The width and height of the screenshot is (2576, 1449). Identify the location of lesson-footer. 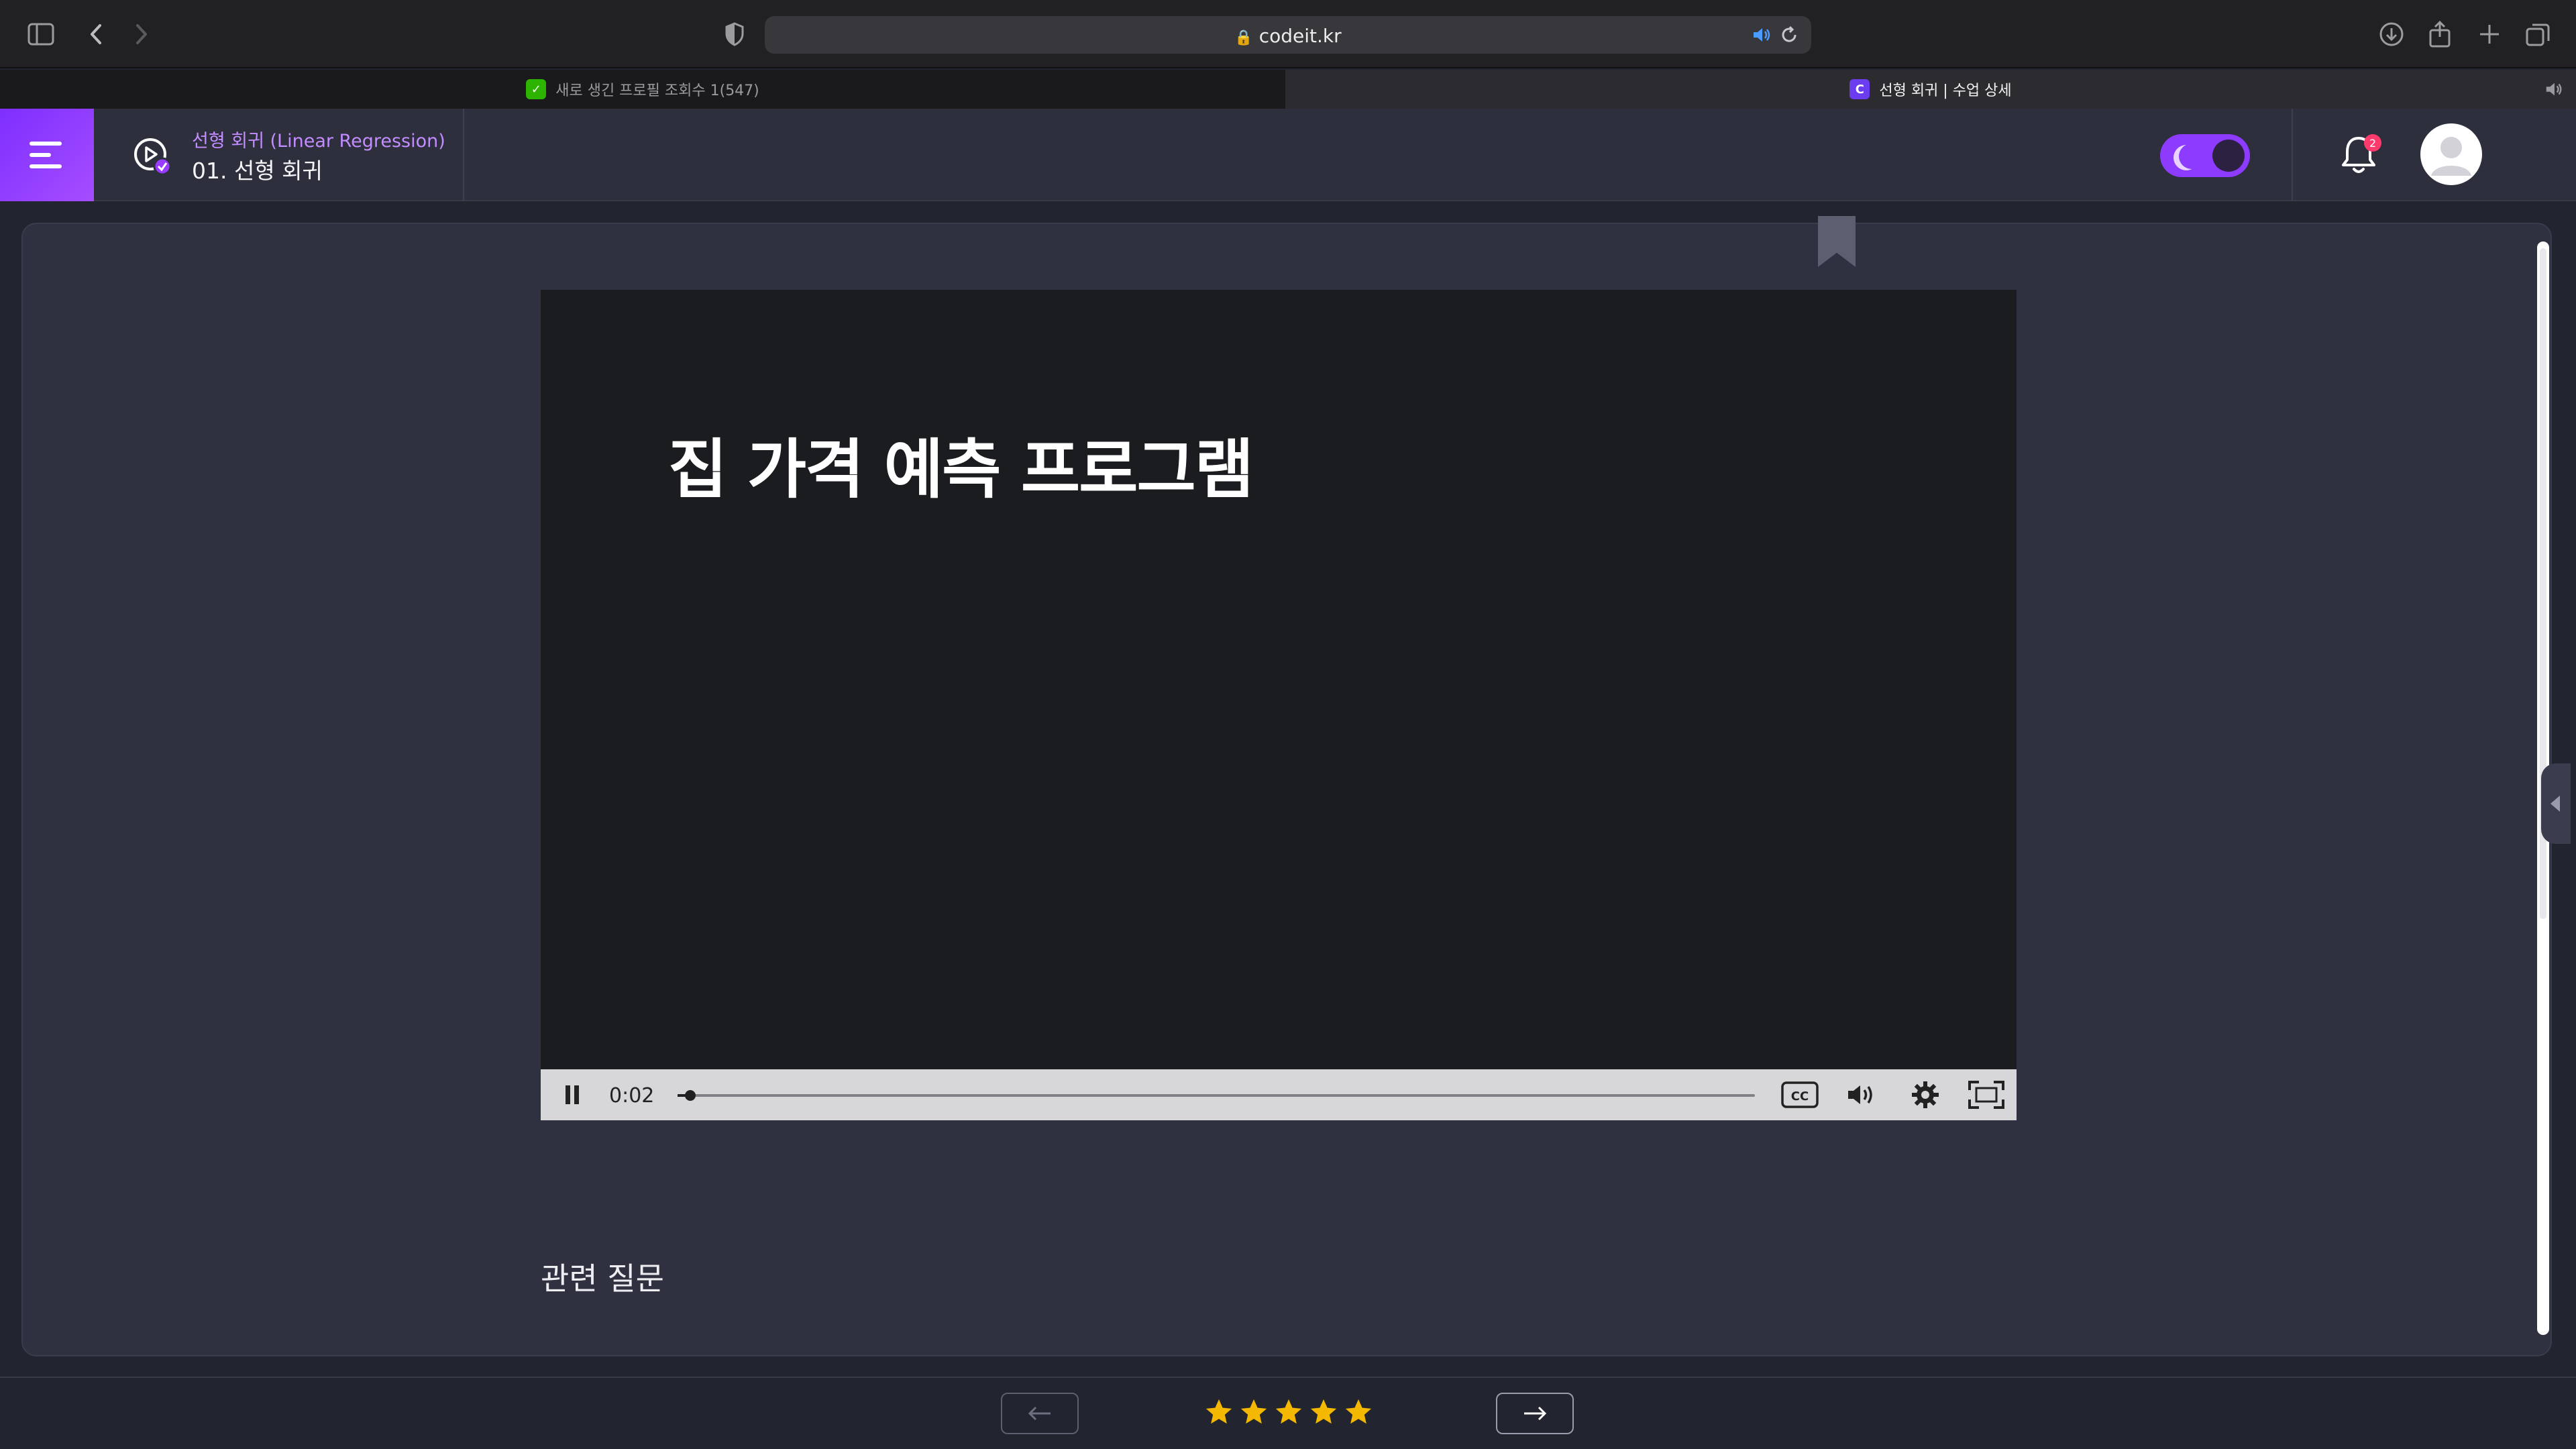
(1288, 1413).